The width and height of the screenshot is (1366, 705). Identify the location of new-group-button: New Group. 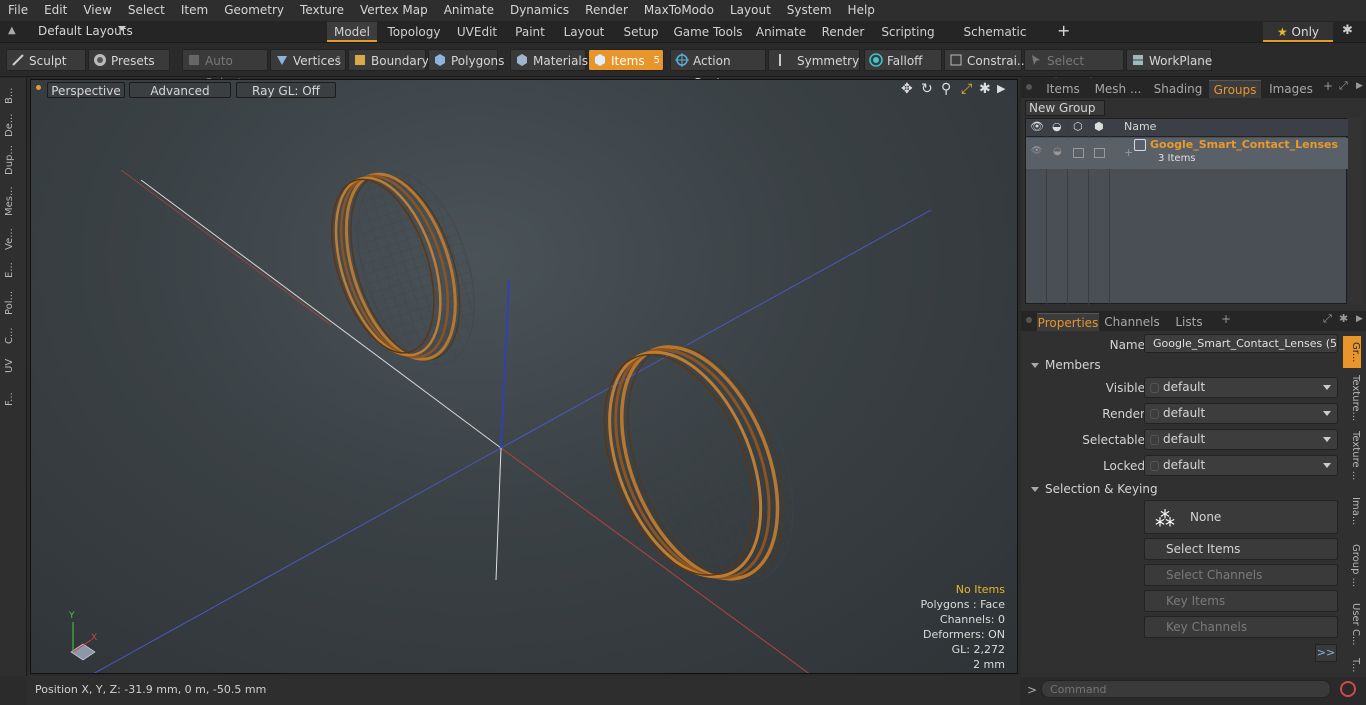
(1065, 108).